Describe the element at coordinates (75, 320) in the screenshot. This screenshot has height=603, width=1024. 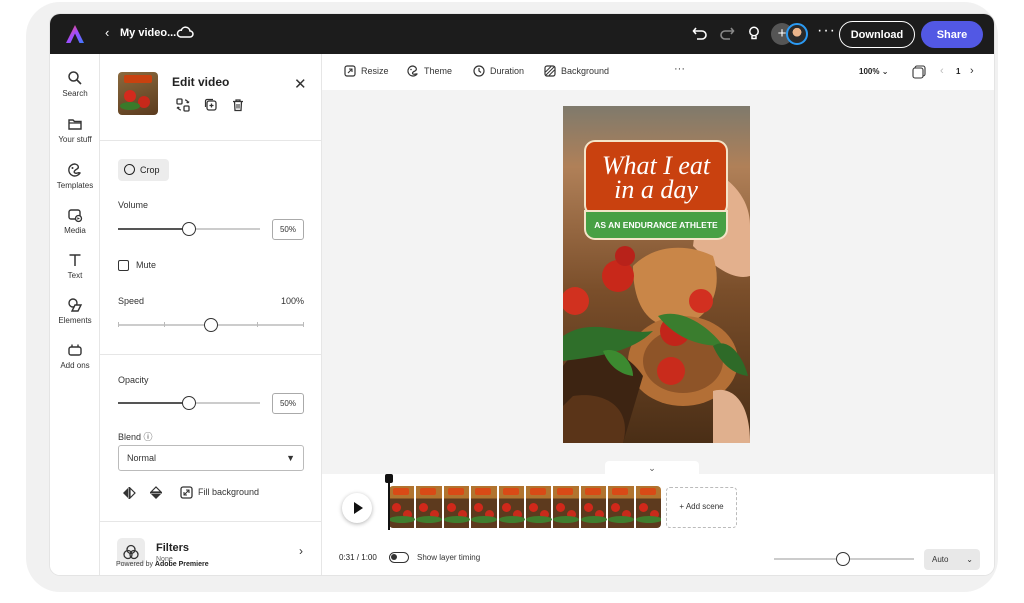
I see `rail-item-label: Elements` at that location.